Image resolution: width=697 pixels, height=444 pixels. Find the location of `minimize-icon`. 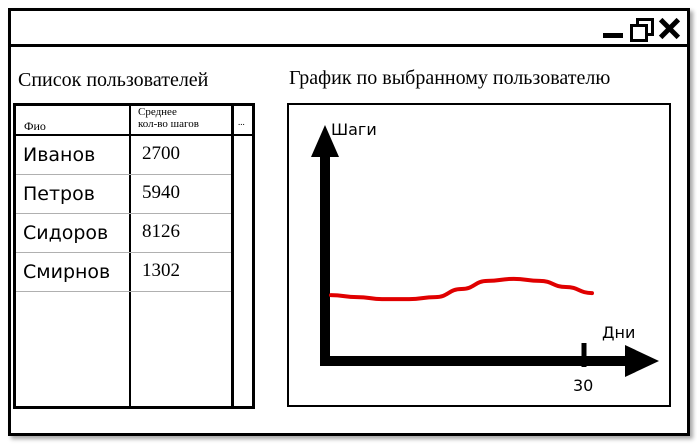

minimize-icon is located at coordinates (613, 28).